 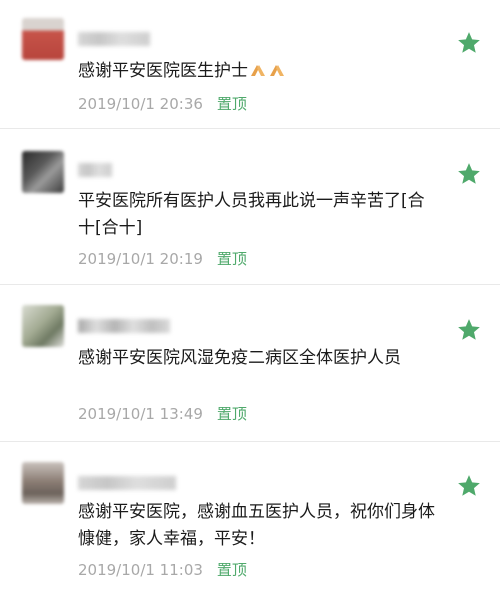 I want to click on comment-time: 2019/10/1 20:36, so click(x=140, y=104).